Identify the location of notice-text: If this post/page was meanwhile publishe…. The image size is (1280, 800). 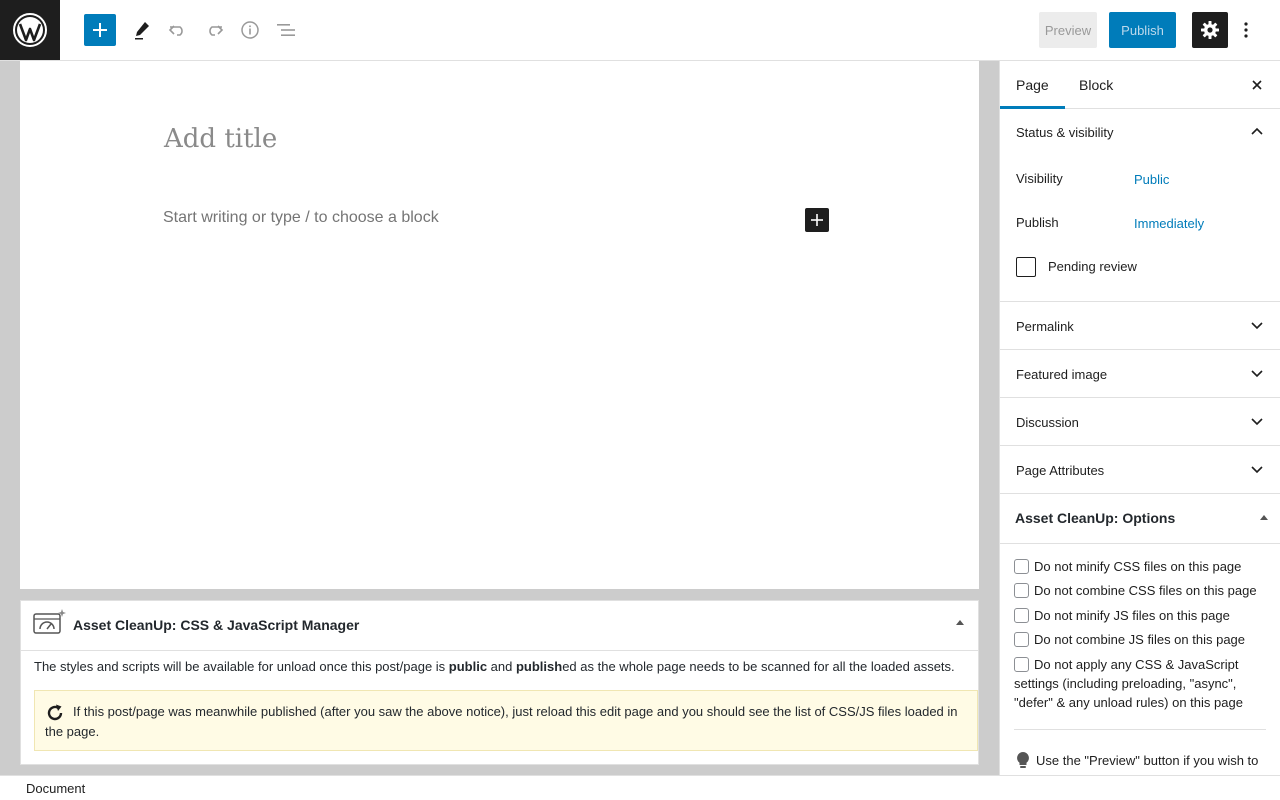
(501, 721).